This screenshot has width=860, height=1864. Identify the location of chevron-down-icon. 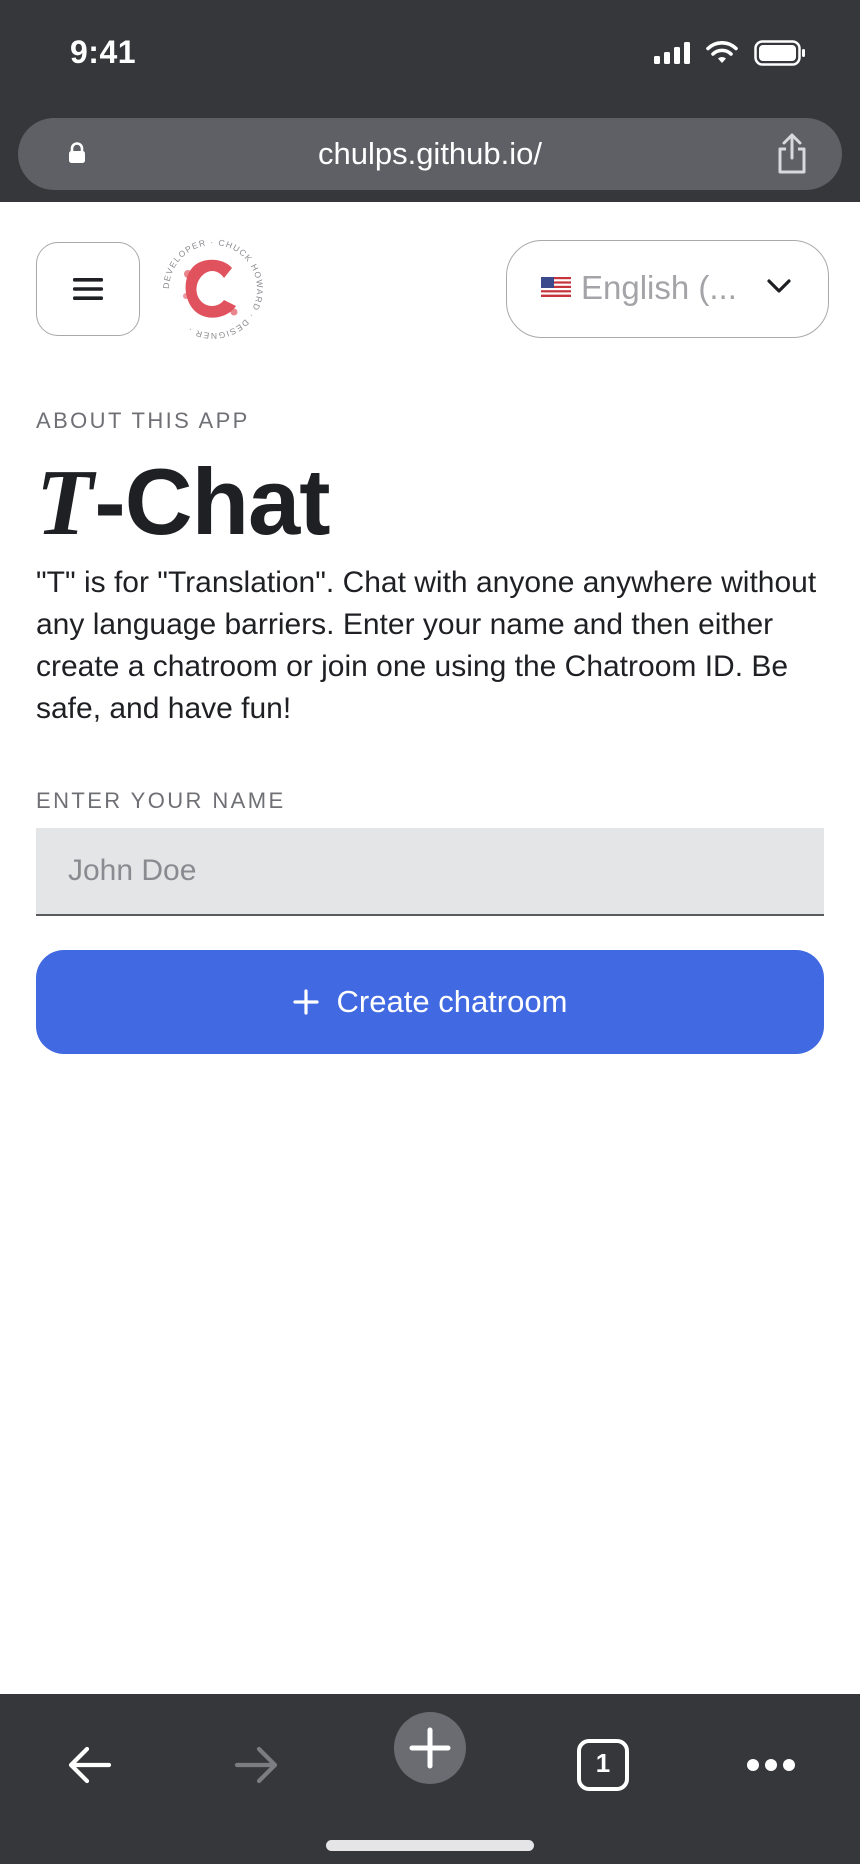
(779, 286).